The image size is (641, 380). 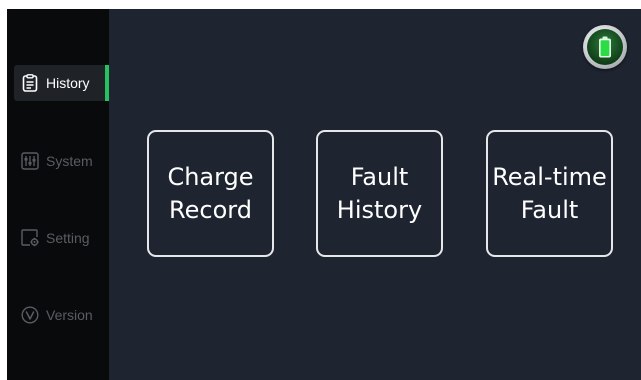 What do you see at coordinates (210, 193) in the screenshot?
I see `charge-record-button: Charge Record` at bounding box center [210, 193].